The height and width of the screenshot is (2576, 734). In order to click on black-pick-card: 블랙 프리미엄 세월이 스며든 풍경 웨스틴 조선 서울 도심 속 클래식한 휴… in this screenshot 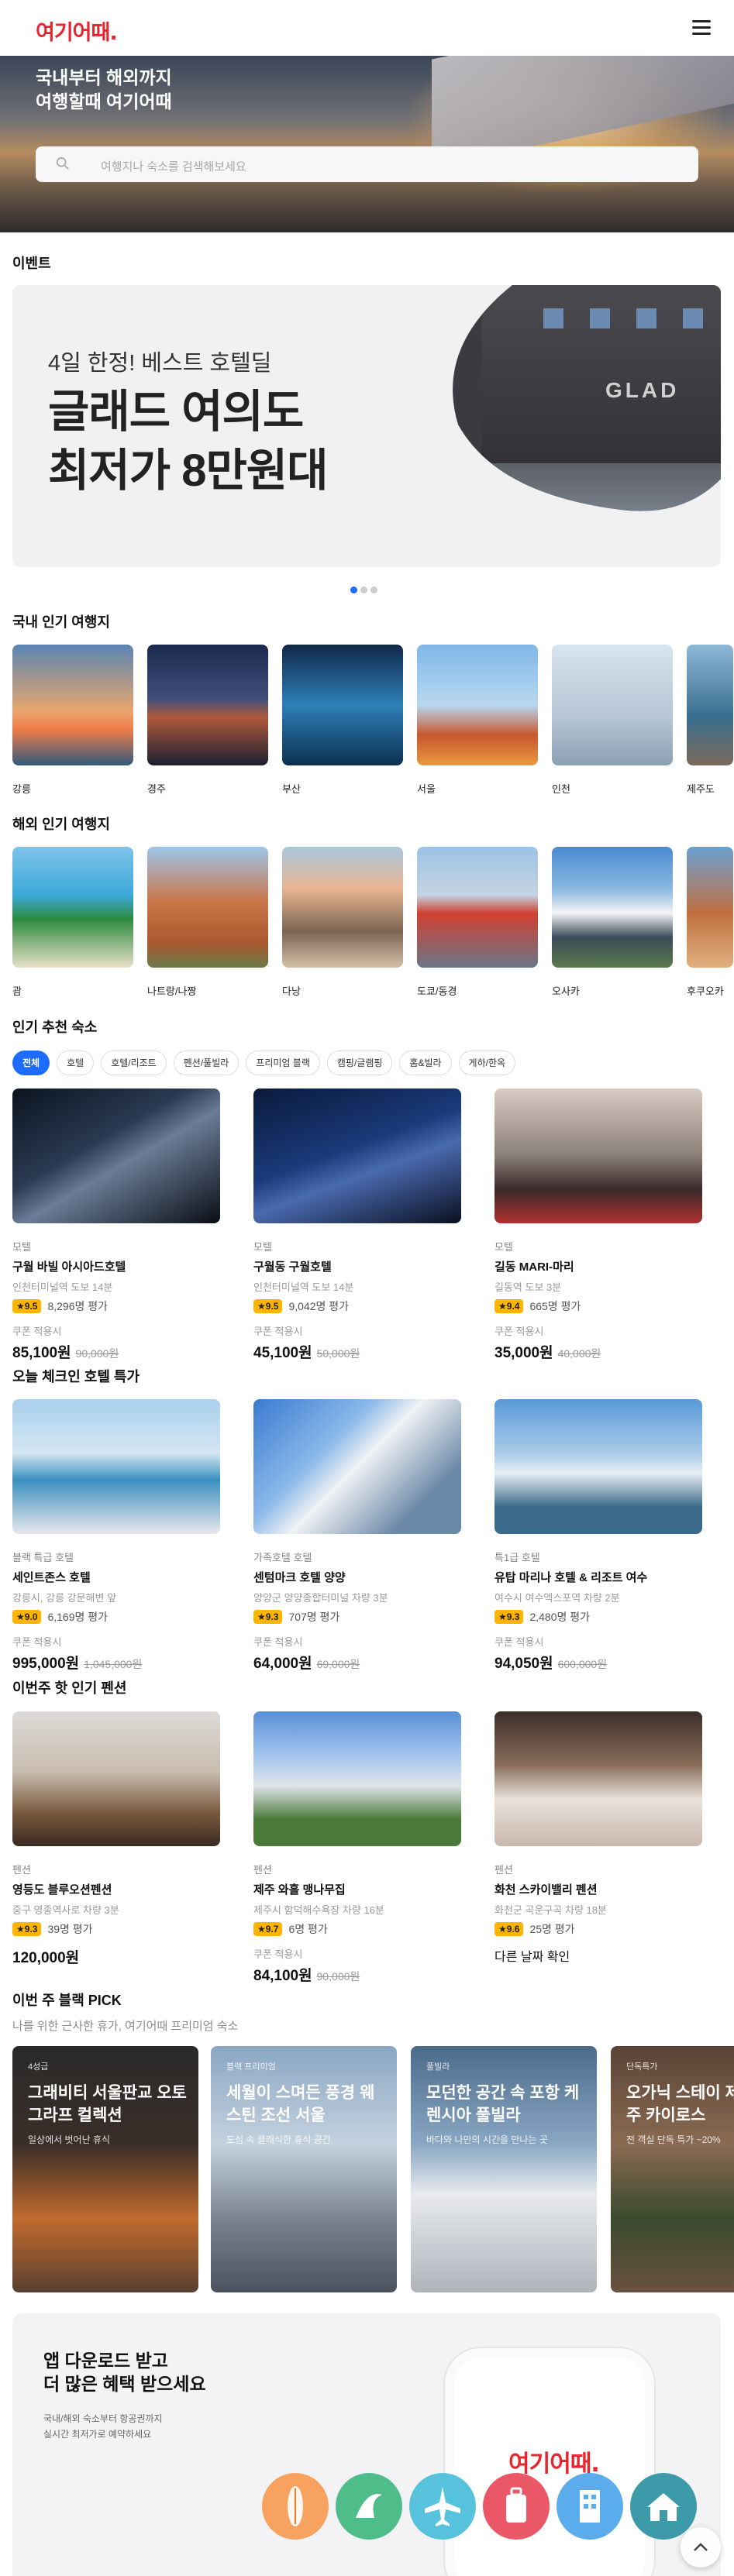, I will do `click(304, 2169)`.